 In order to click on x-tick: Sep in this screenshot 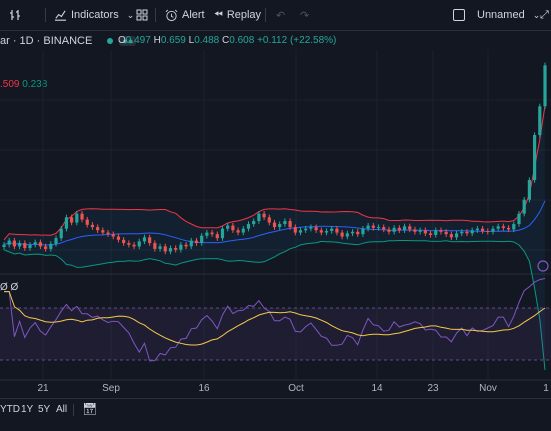, I will do `click(111, 388)`.